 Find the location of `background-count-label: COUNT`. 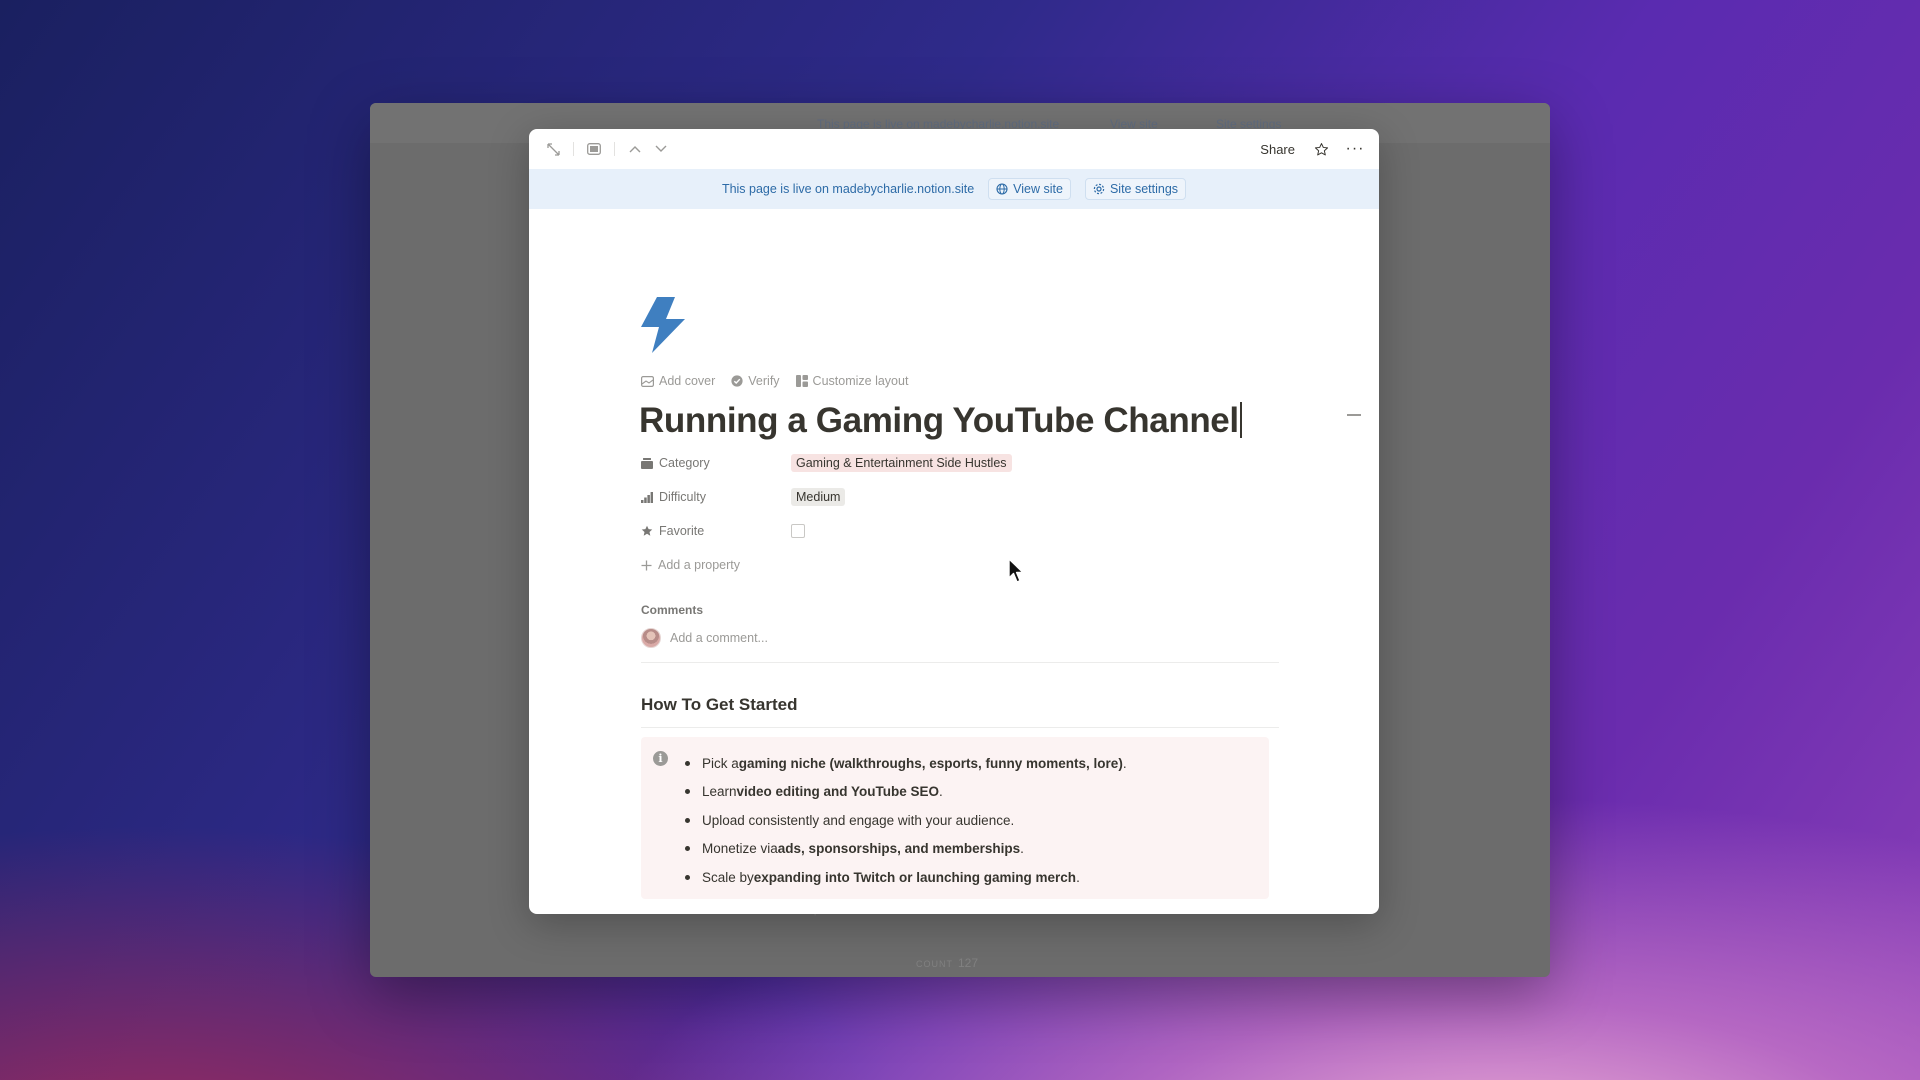

background-count-label: COUNT is located at coordinates (934, 964).